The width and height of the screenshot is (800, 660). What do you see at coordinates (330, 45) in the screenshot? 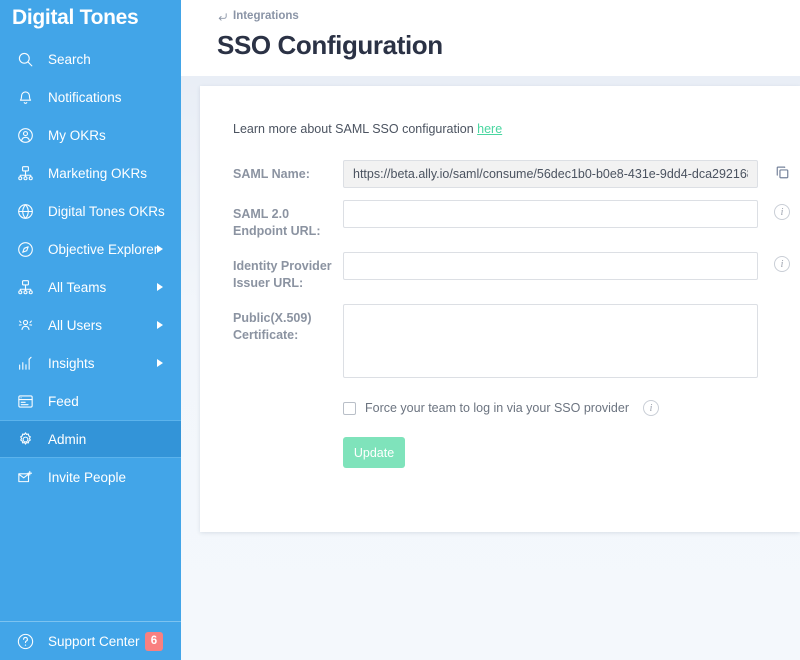
I see `page-title: SSO Configuration` at bounding box center [330, 45].